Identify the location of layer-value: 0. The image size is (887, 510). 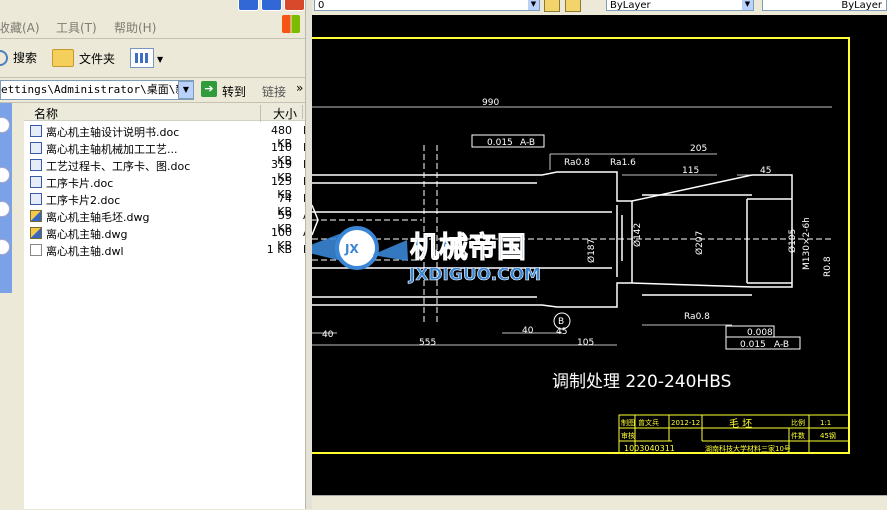
(321, 5).